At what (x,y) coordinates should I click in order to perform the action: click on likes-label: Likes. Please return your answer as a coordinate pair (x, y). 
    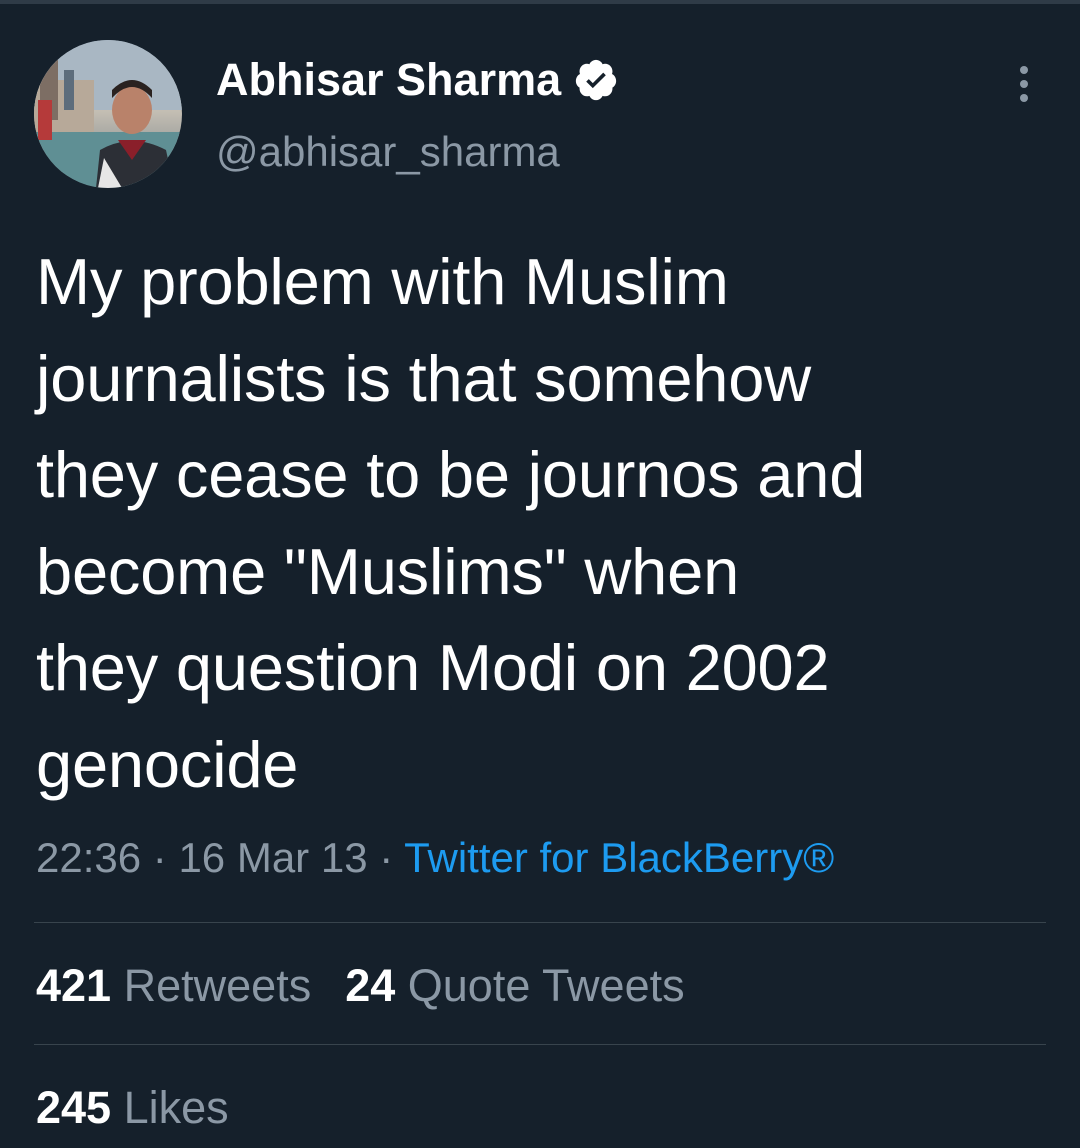
    Looking at the image, I should click on (176, 1107).